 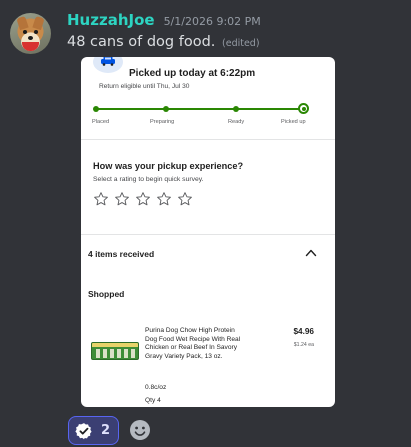 I want to click on progress-dot-preparing, so click(x=166, y=109).